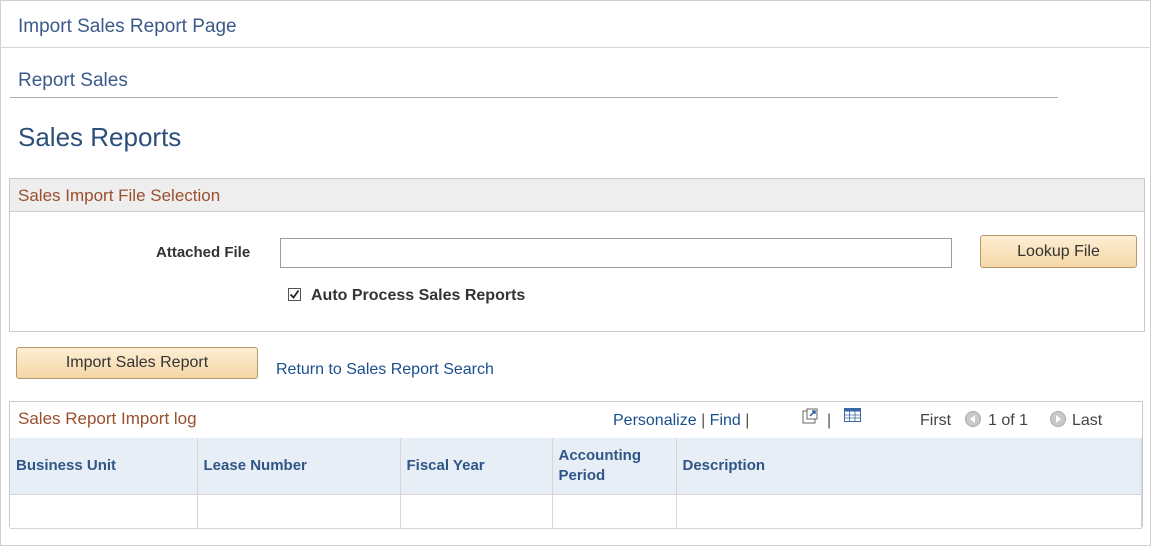 The width and height of the screenshot is (1151, 546). What do you see at coordinates (534, 97) in the screenshot?
I see `tab-divider` at bounding box center [534, 97].